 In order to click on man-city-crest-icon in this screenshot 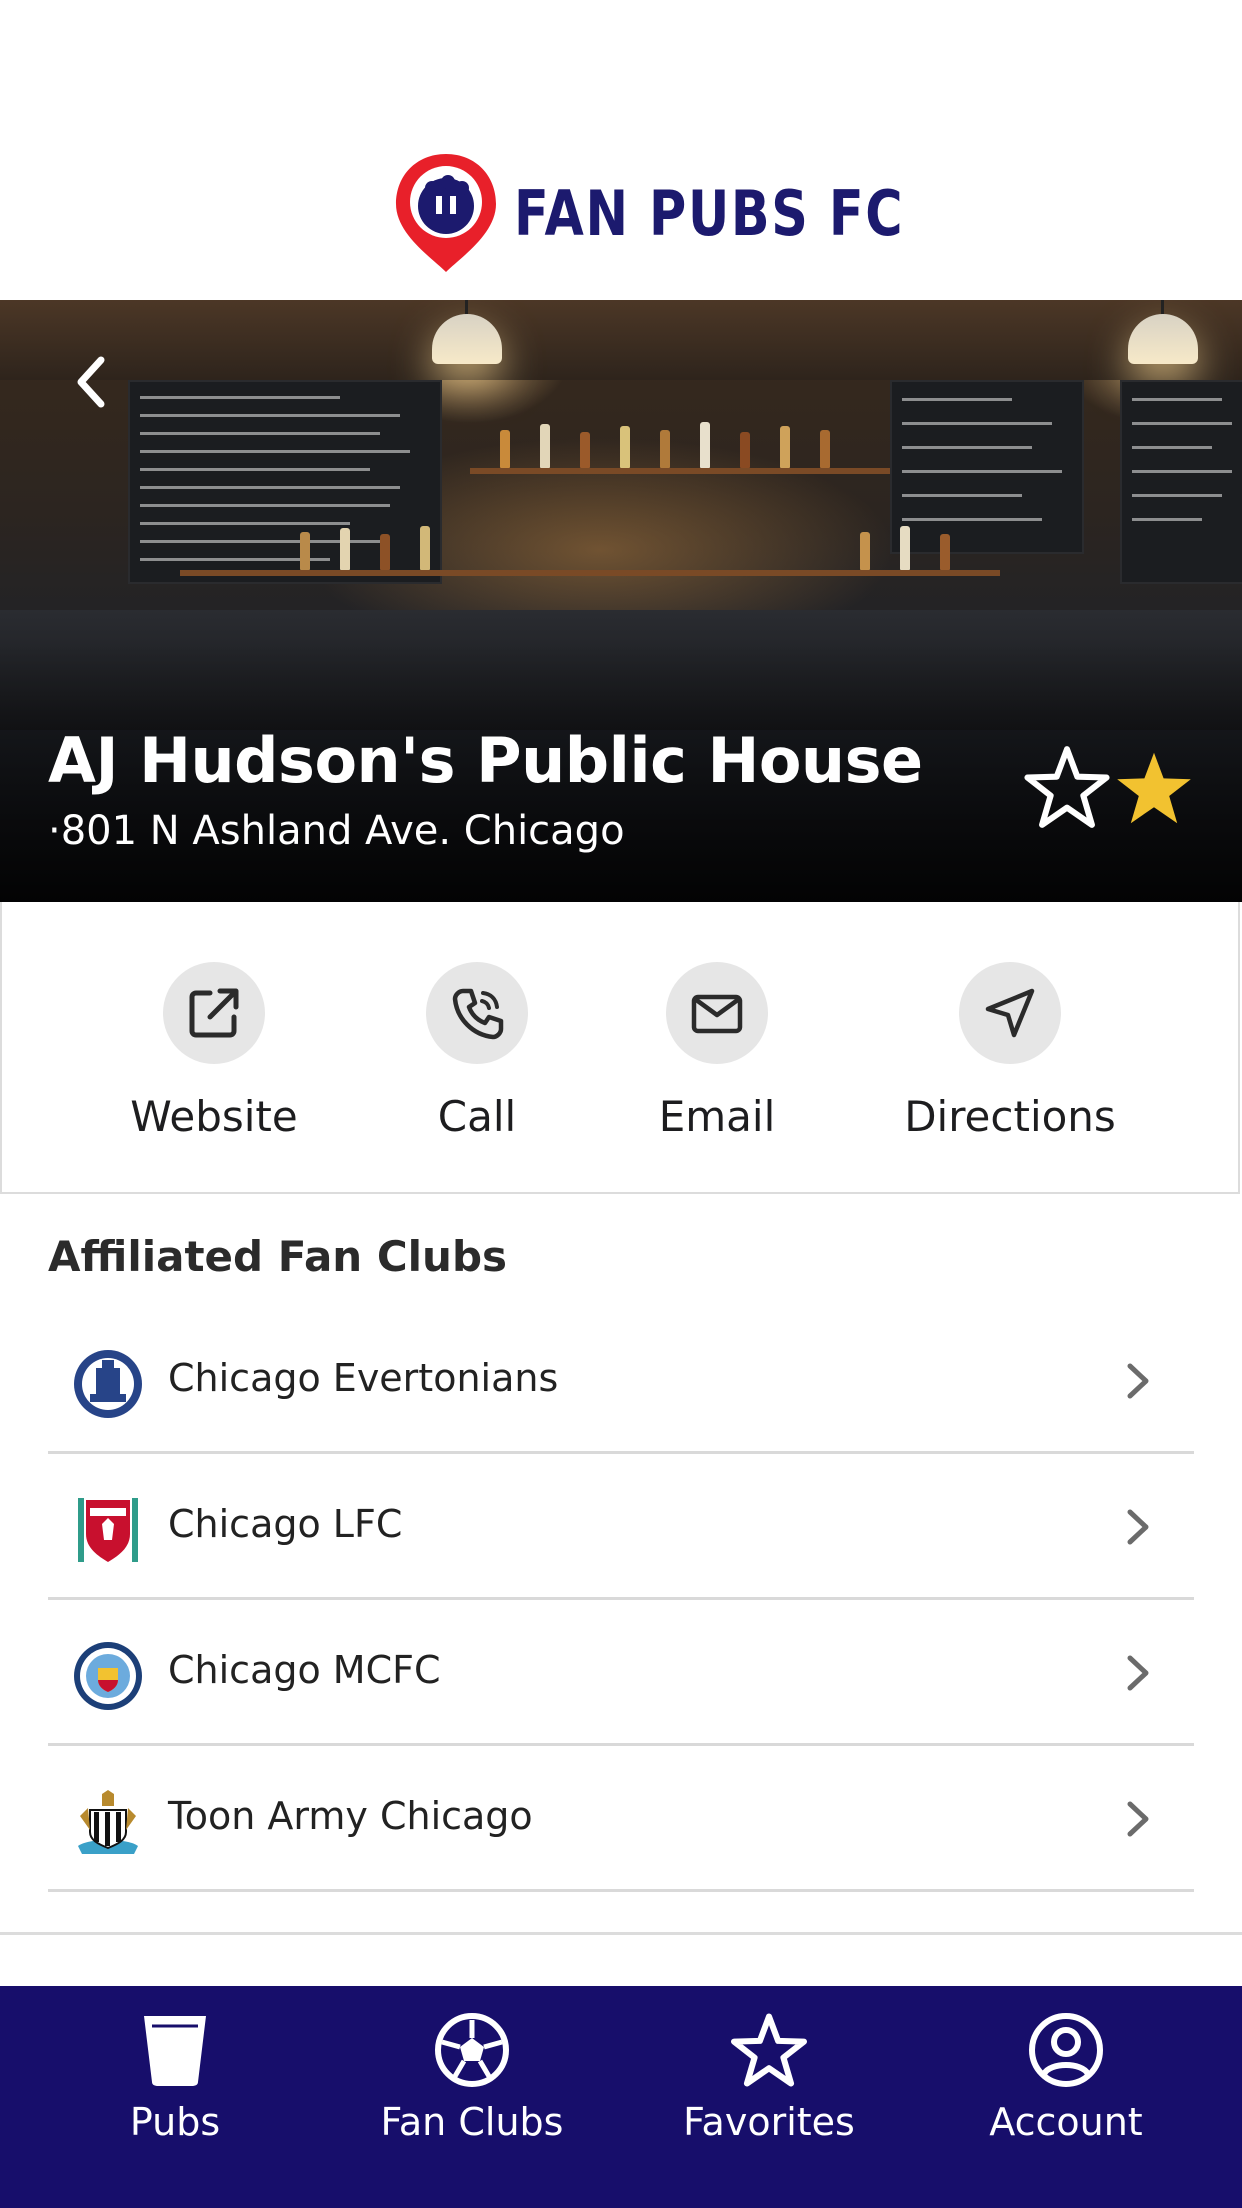, I will do `click(108, 1676)`.